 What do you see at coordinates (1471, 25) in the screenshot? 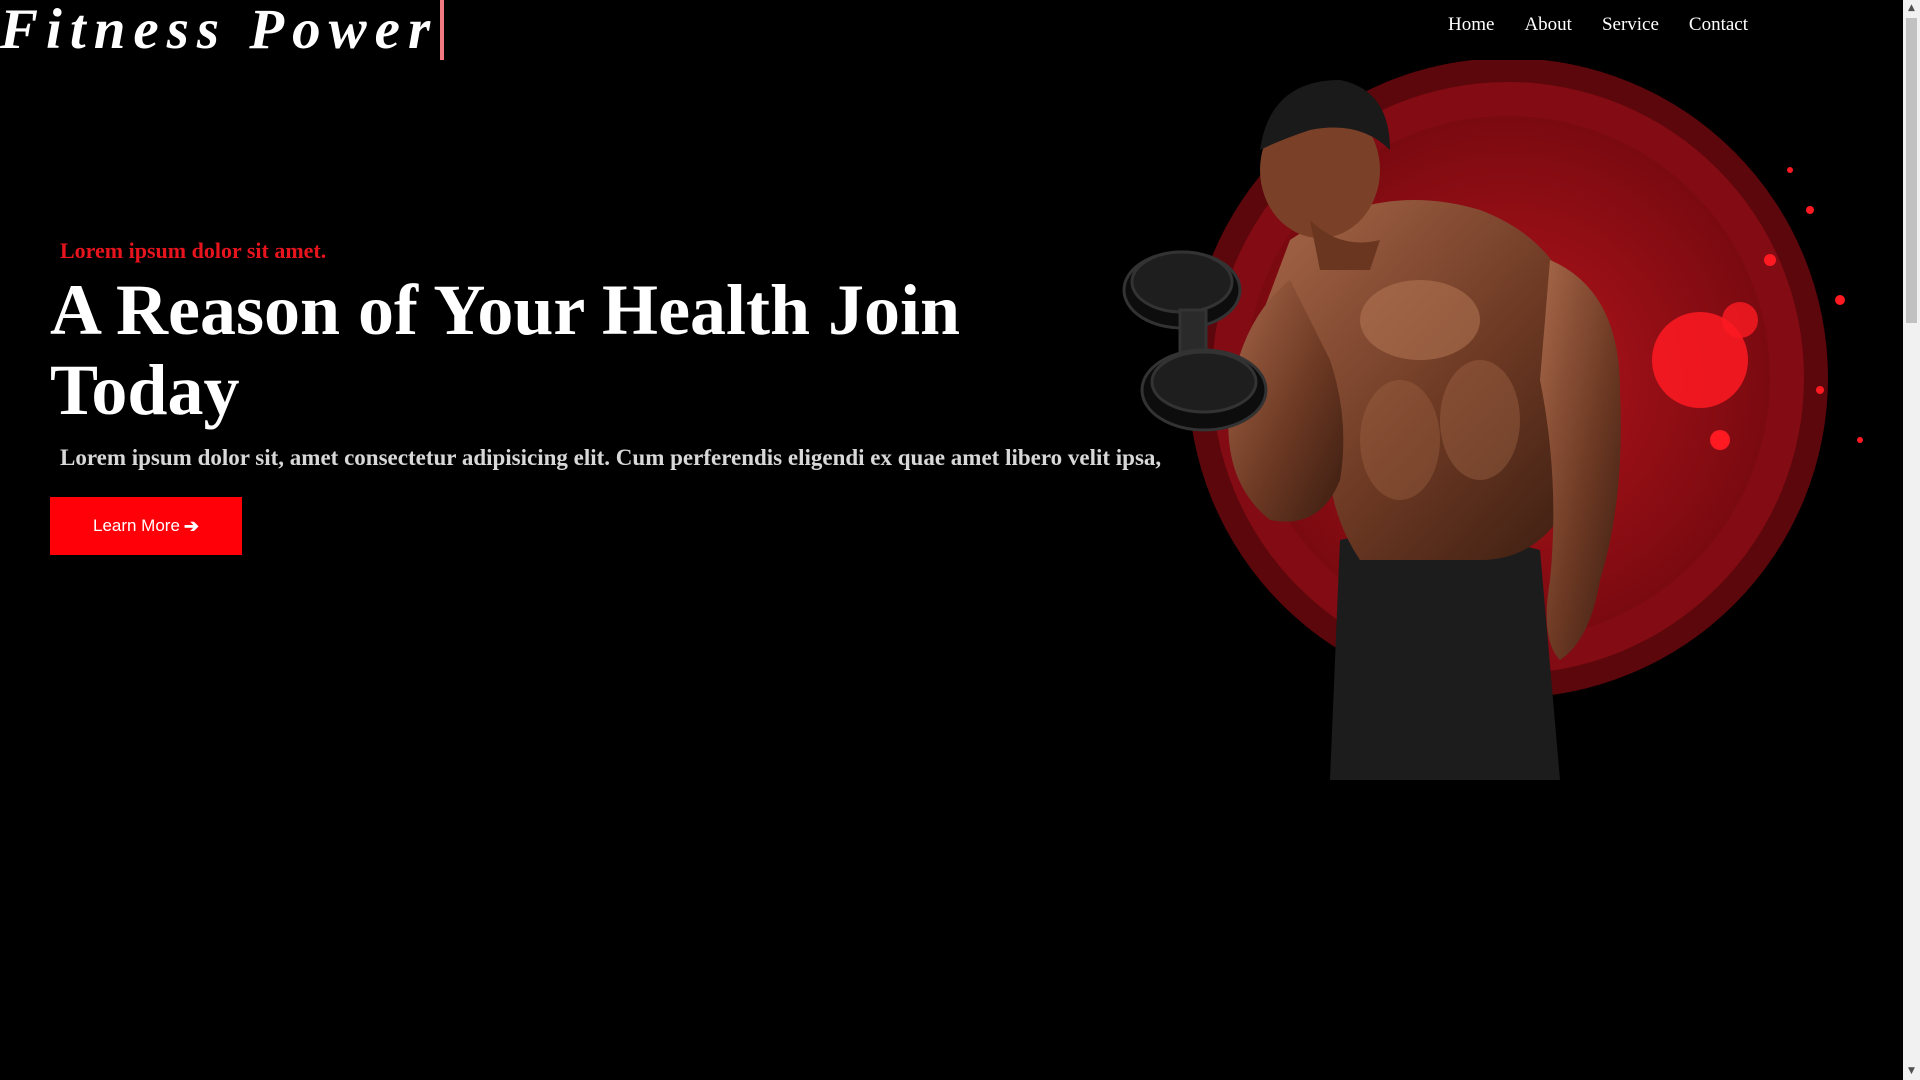
I see `nav-item-home: Home` at bounding box center [1471, 25].